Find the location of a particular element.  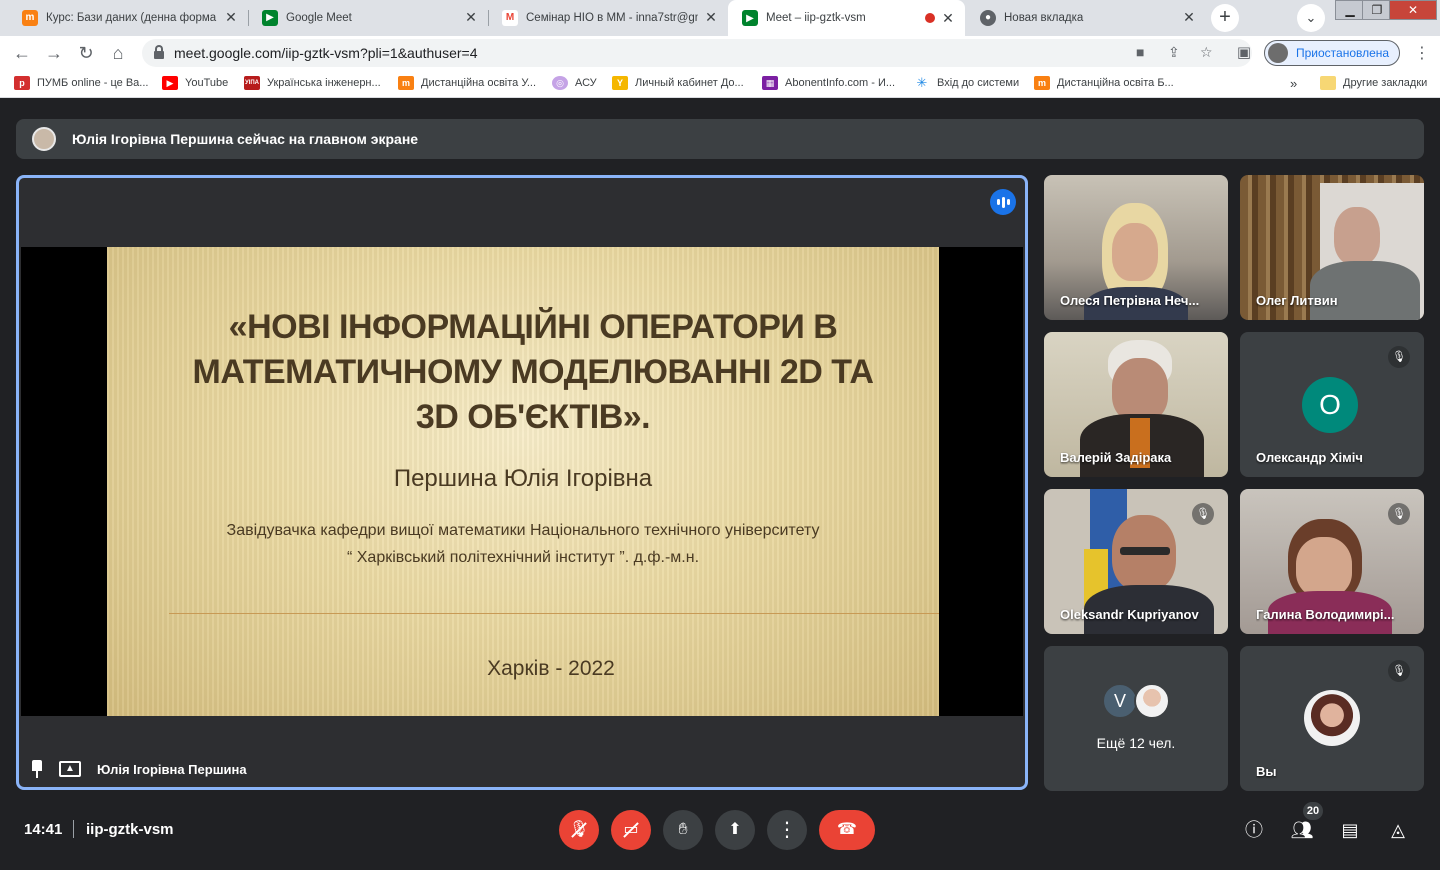

more-options-button: ⋮ is located at coordinates (787, 830).